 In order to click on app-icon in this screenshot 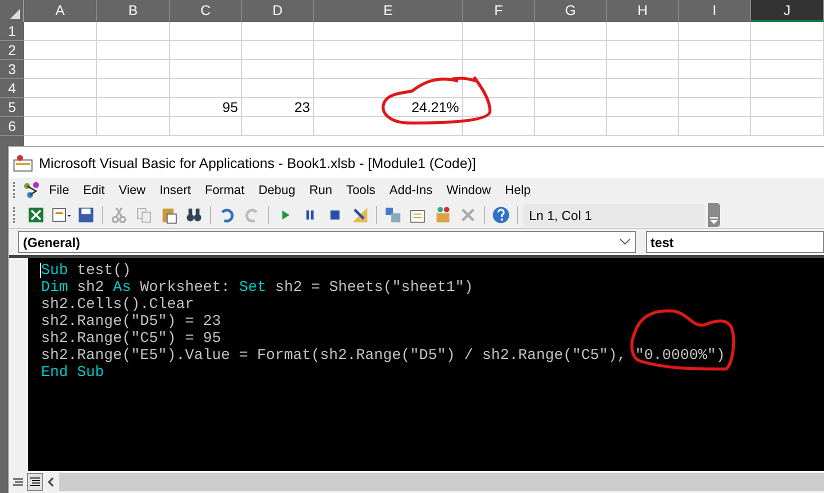, I will do `click(23, 163)`.